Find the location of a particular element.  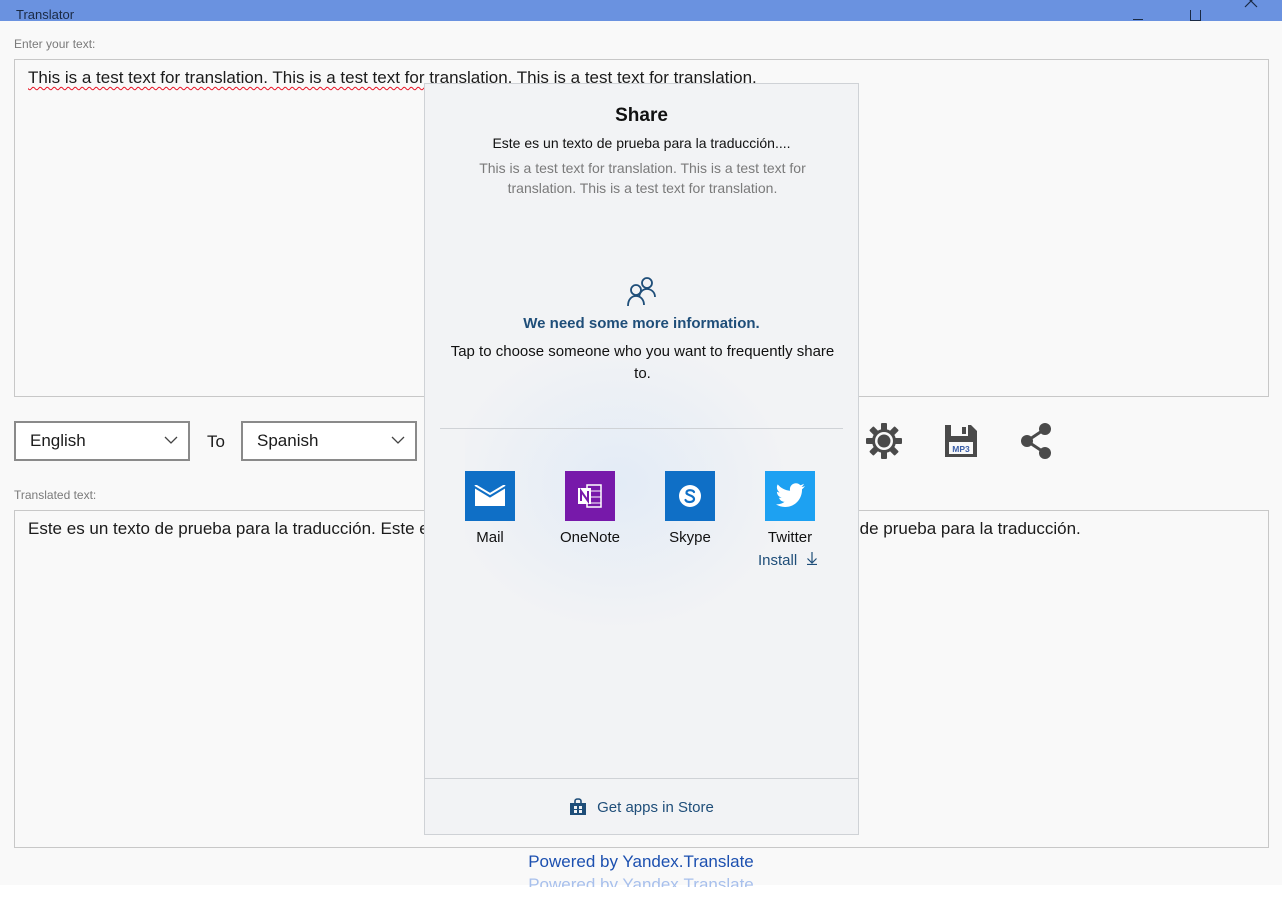

powered-by-link: Powered by Yandex.Translate is located at coordinates (641, 862).